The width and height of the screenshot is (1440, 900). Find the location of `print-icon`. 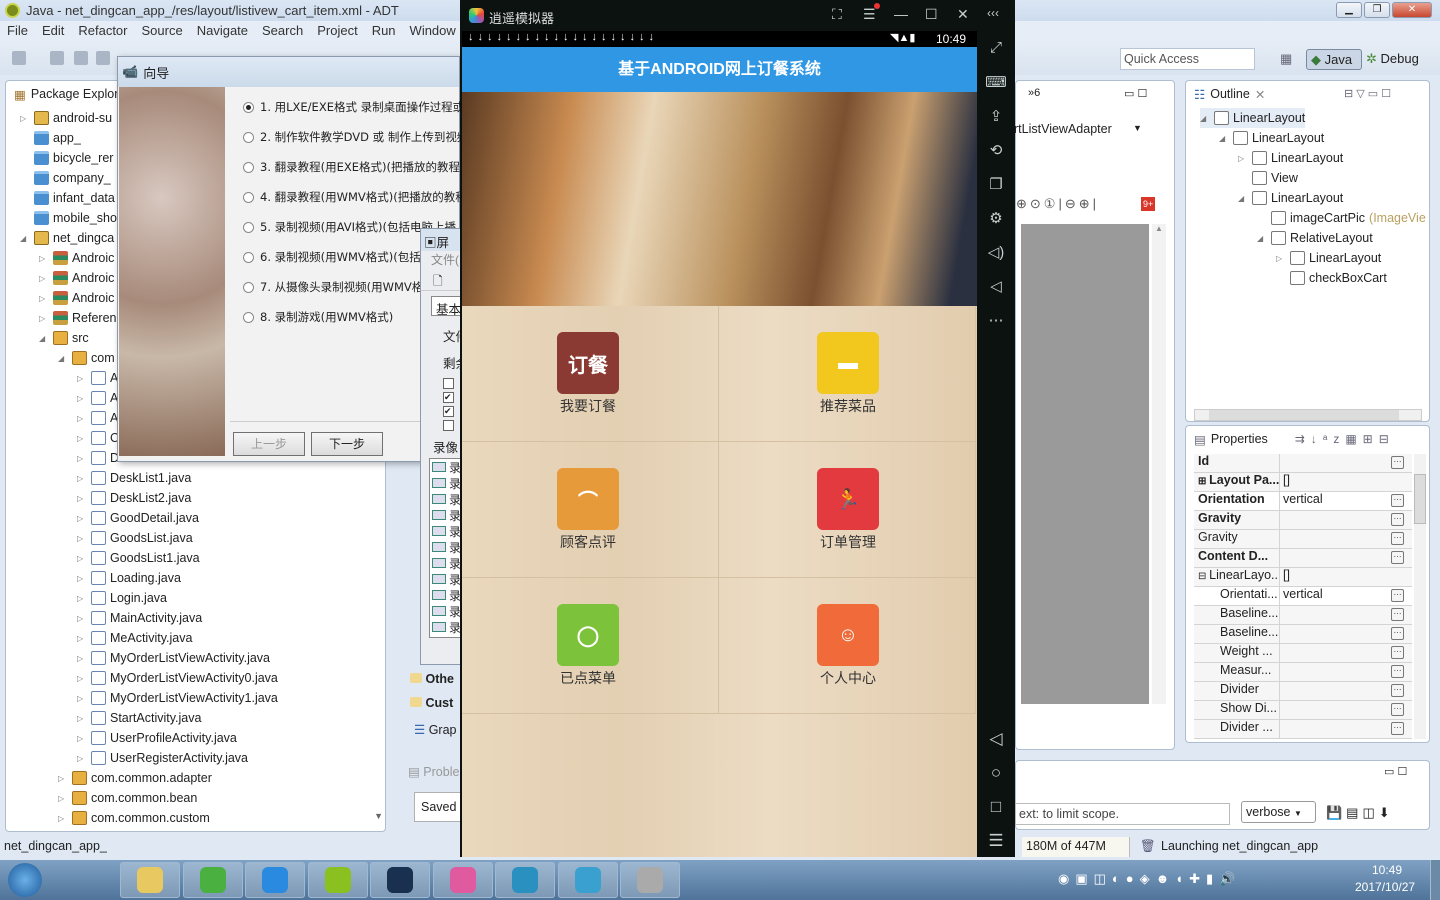

print-icon is located at coordinates (103, 58).